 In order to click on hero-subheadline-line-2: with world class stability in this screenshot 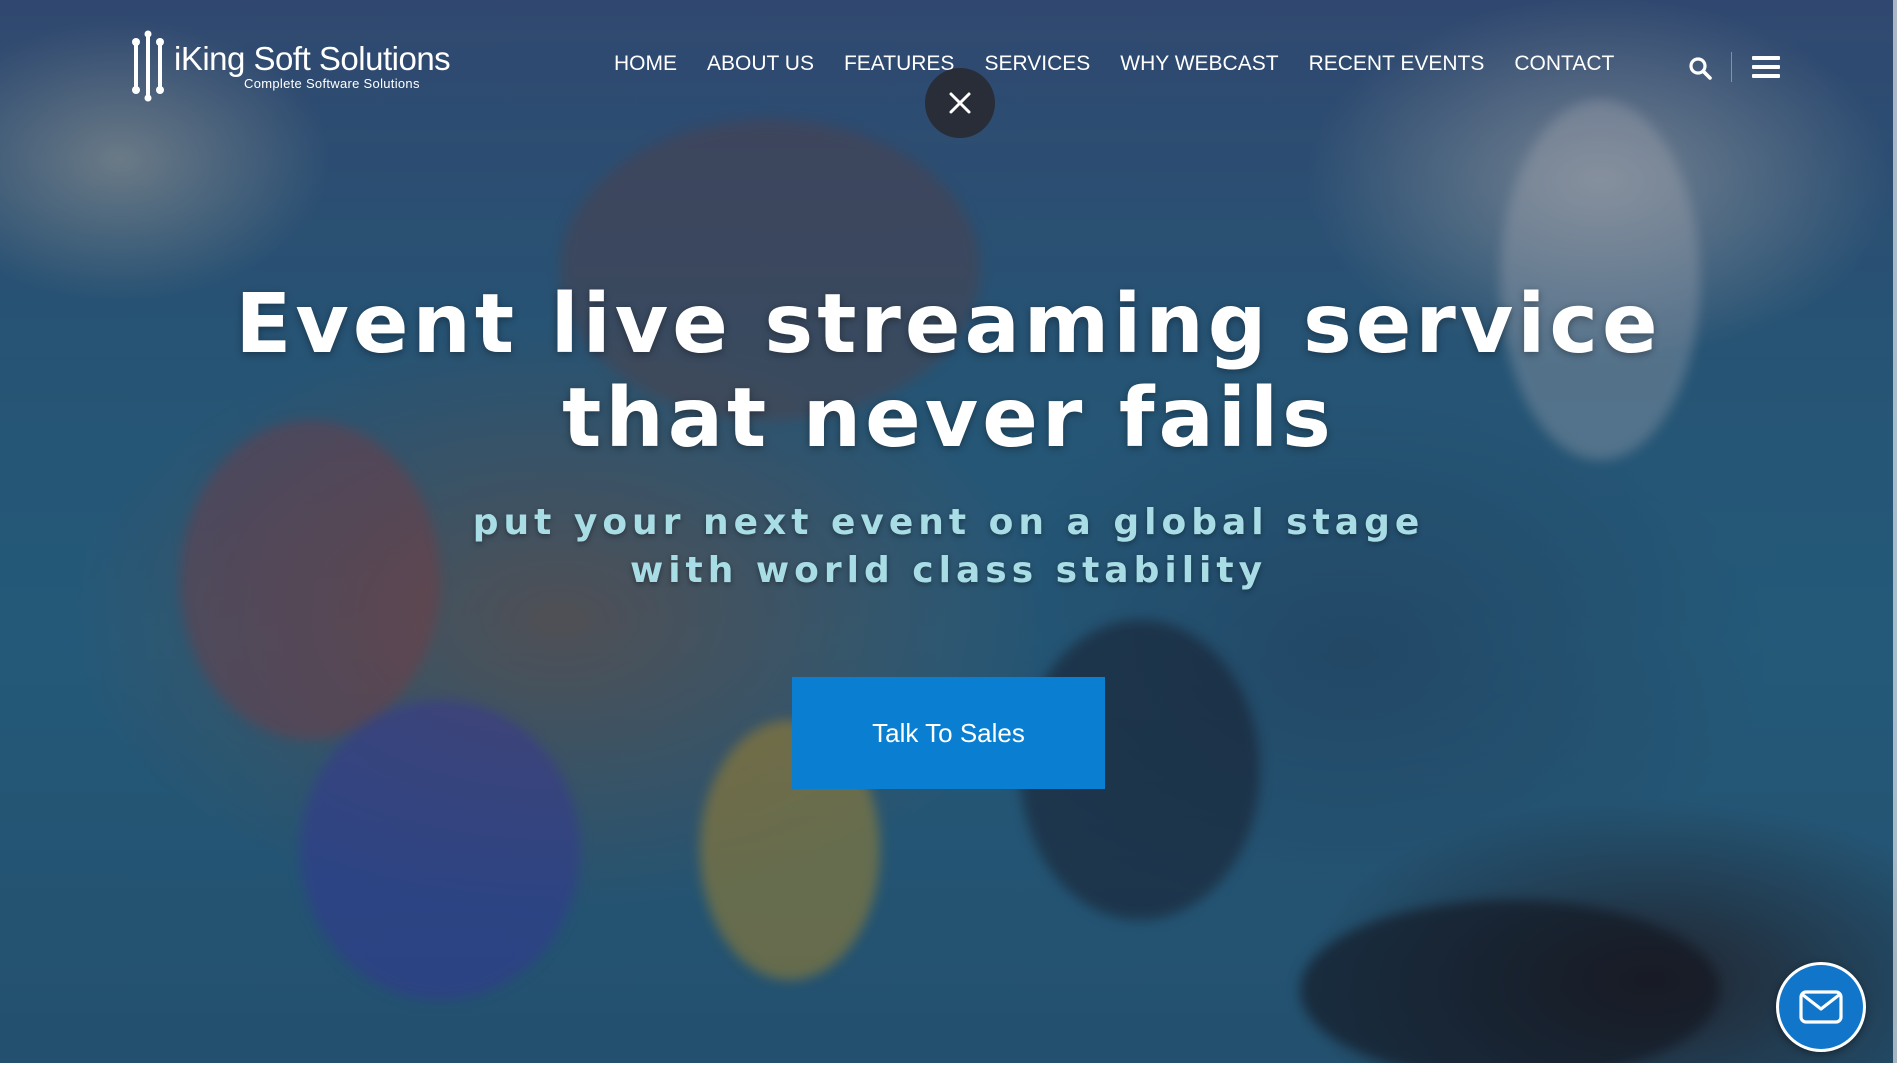, I will do `click(948, 570)`.